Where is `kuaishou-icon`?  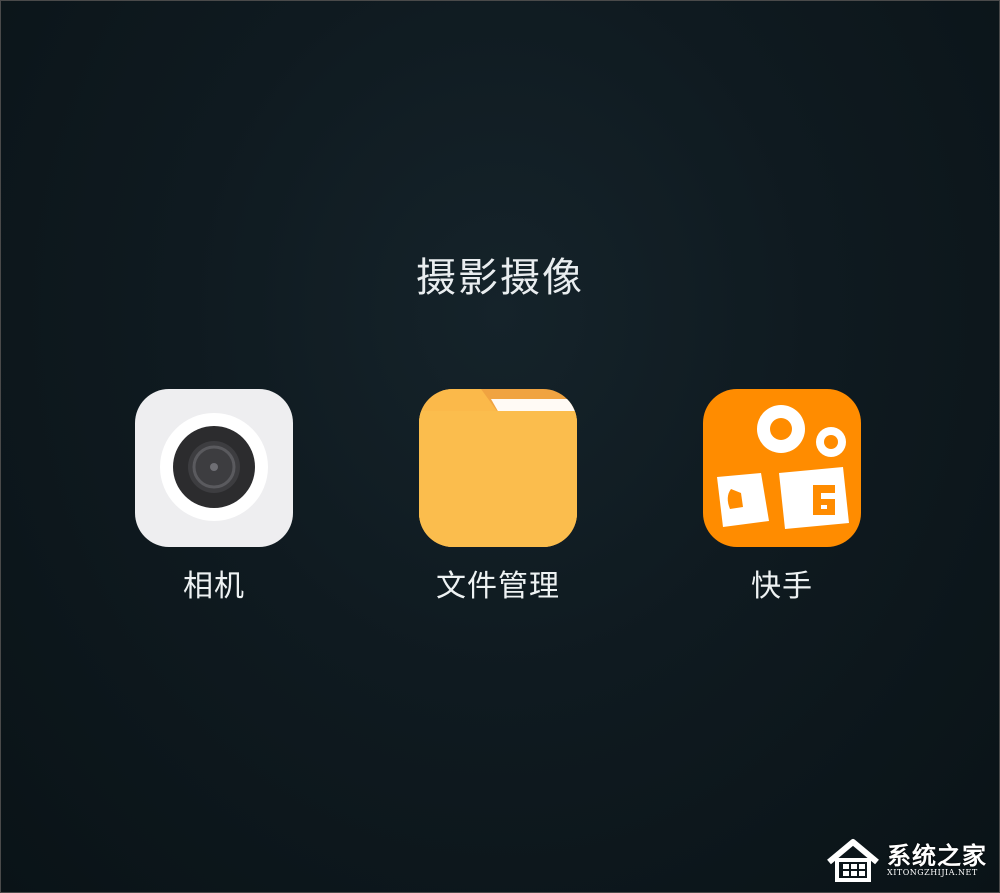
kuaishou-icon is located at coordinates (782, 468).